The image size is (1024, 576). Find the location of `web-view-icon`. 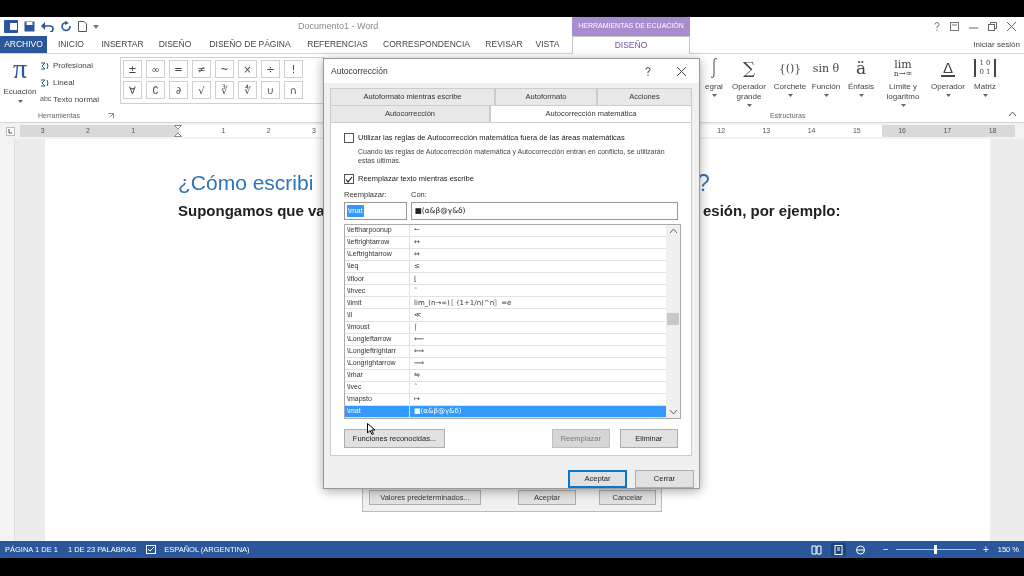

web-view-icon is located at coordinates (861, 549).